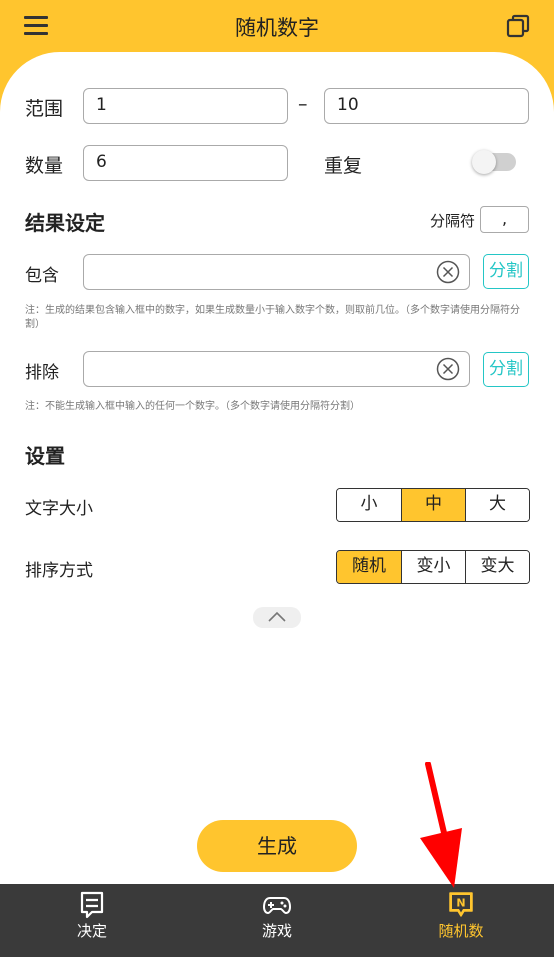 Image resolution: width=554 pixels, height=957 pixels. What do you see at coordinates (497, 505) in the screenshot?
I see `font-size-large-option: 大` at bounding box center [497, 505].